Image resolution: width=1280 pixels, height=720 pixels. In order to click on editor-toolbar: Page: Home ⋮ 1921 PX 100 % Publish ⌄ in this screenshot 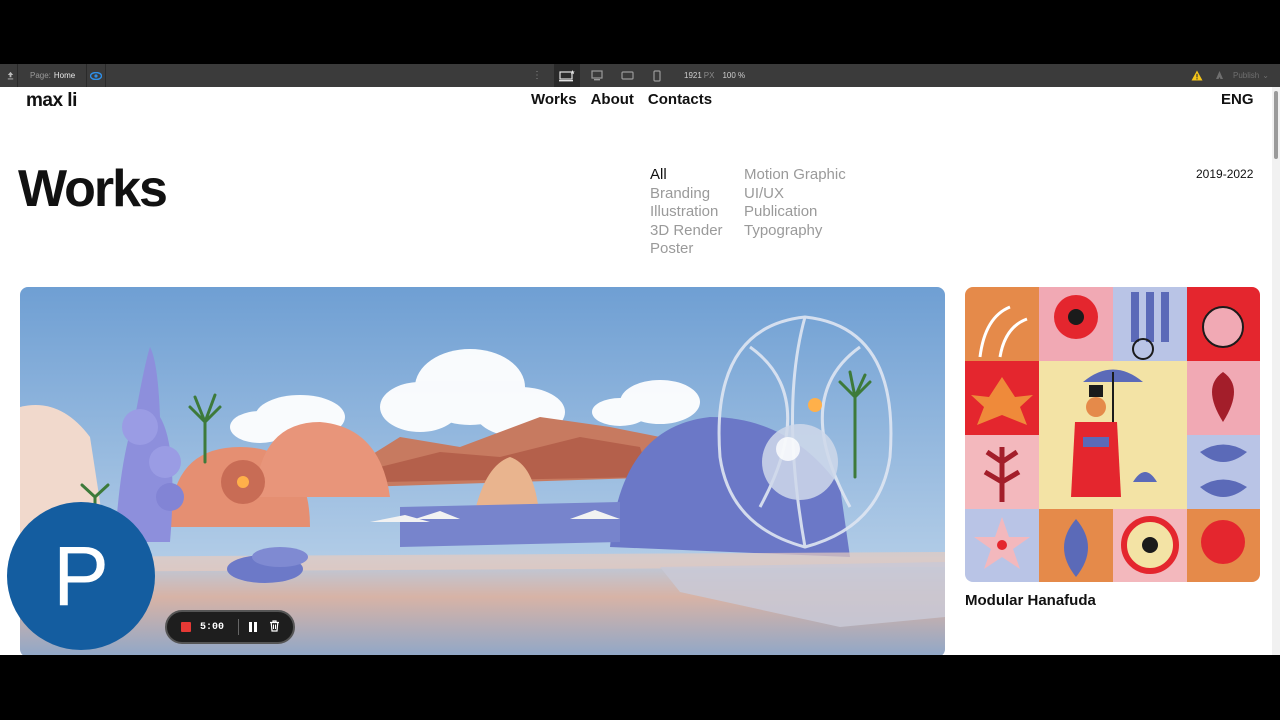, I will do `click(640, 75)`.